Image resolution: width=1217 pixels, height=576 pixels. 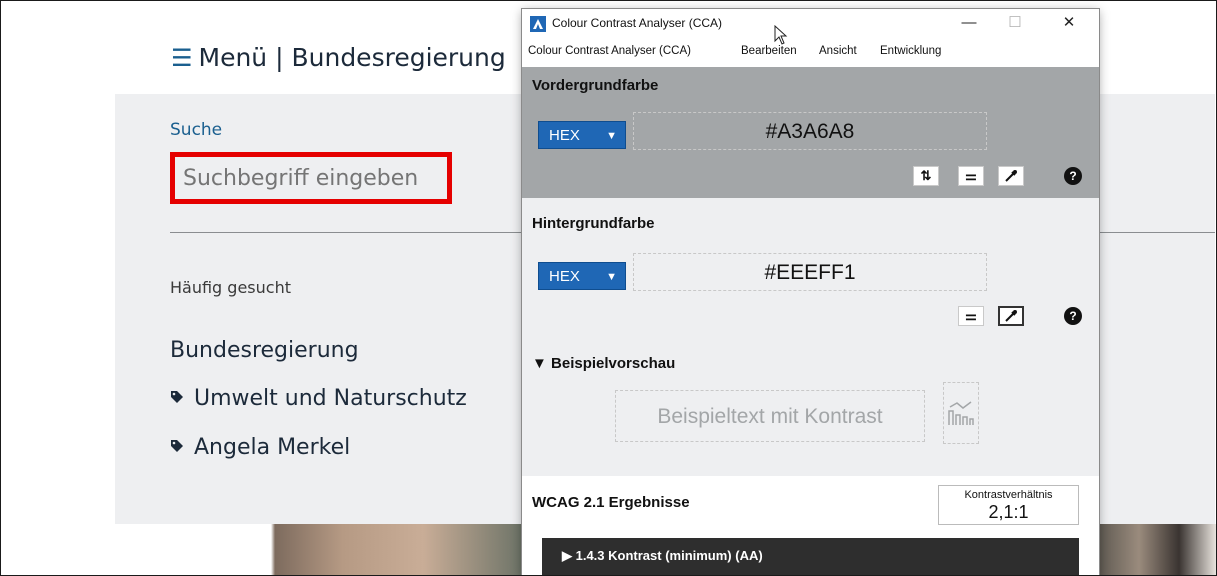 I want to click on background-hex-input: #EEEFF1, so click(x=810, y=272).